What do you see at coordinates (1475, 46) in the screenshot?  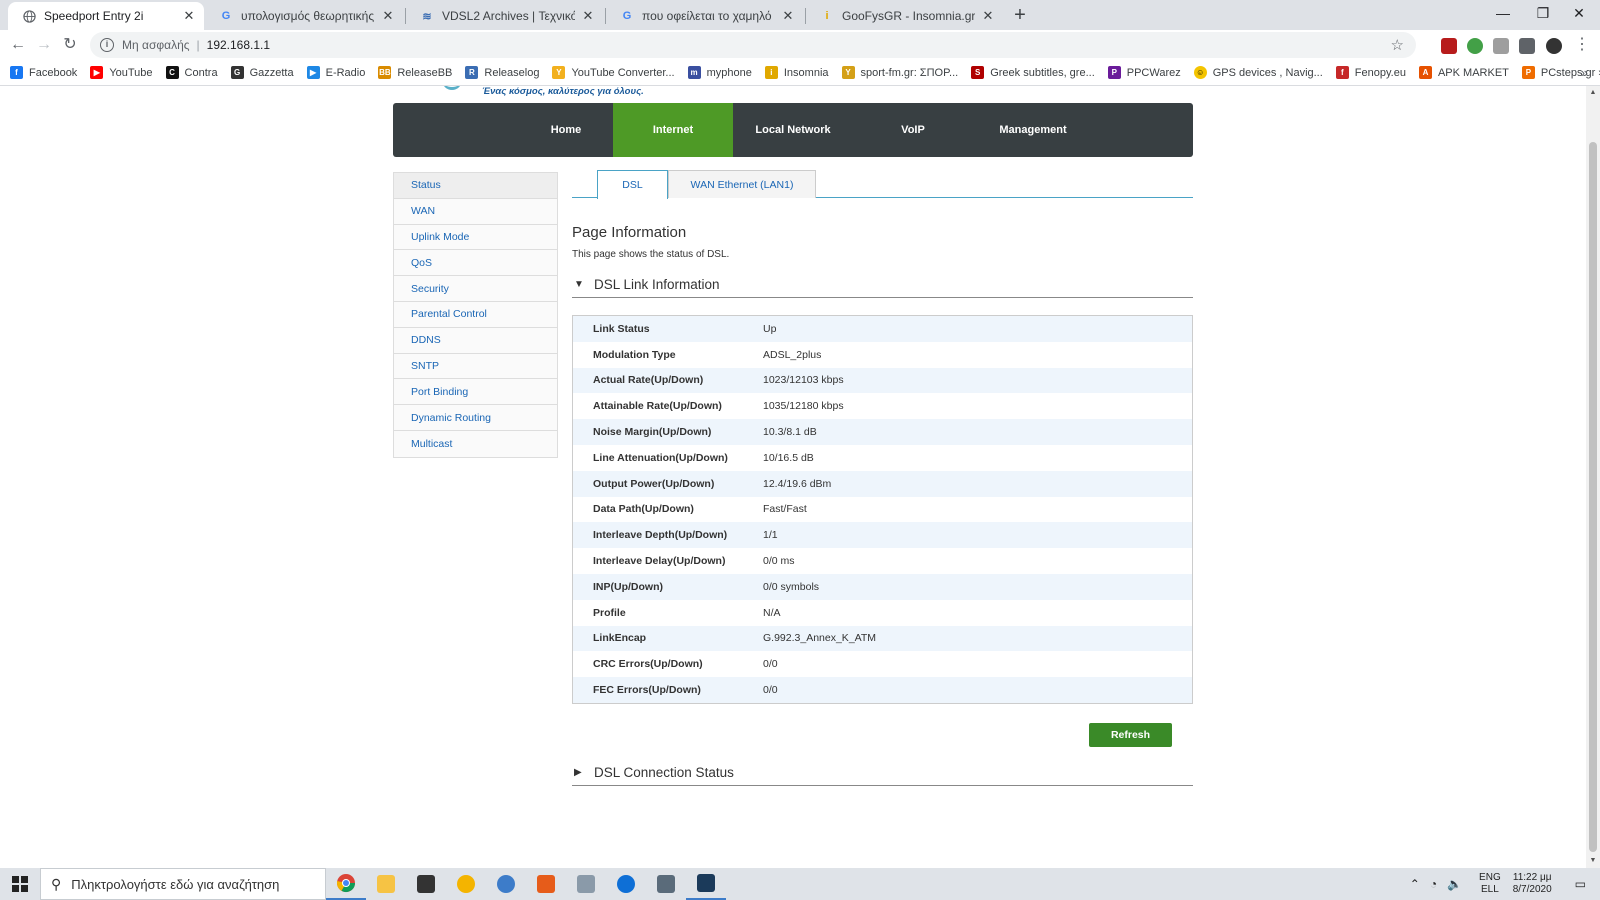 I see `green-extension-icon` at bounding box center [1475, 46].